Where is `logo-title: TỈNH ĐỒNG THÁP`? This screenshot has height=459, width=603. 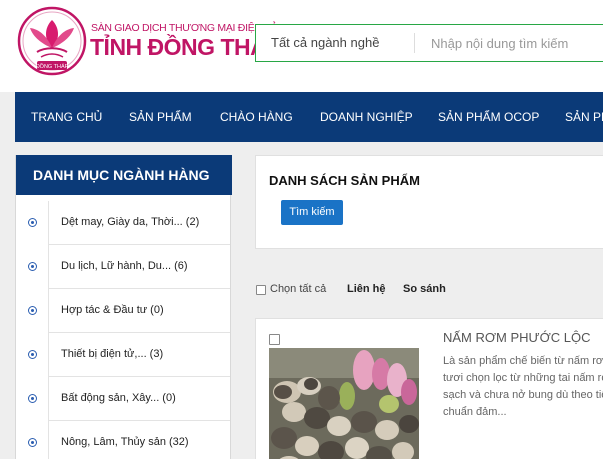
logo-title: TỈNH ĐỒNG THÁP is located at coordinates (186, 47).